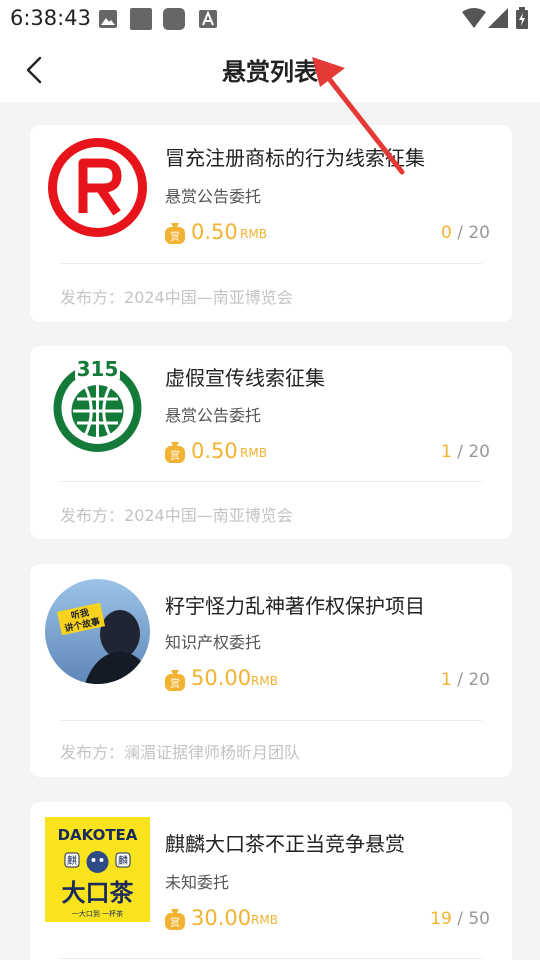 The width and height of the screenshot is (540, 960). Describe the element at coordinates (441, 919) in the screenshot. I see `taken-count: 19` at that location.